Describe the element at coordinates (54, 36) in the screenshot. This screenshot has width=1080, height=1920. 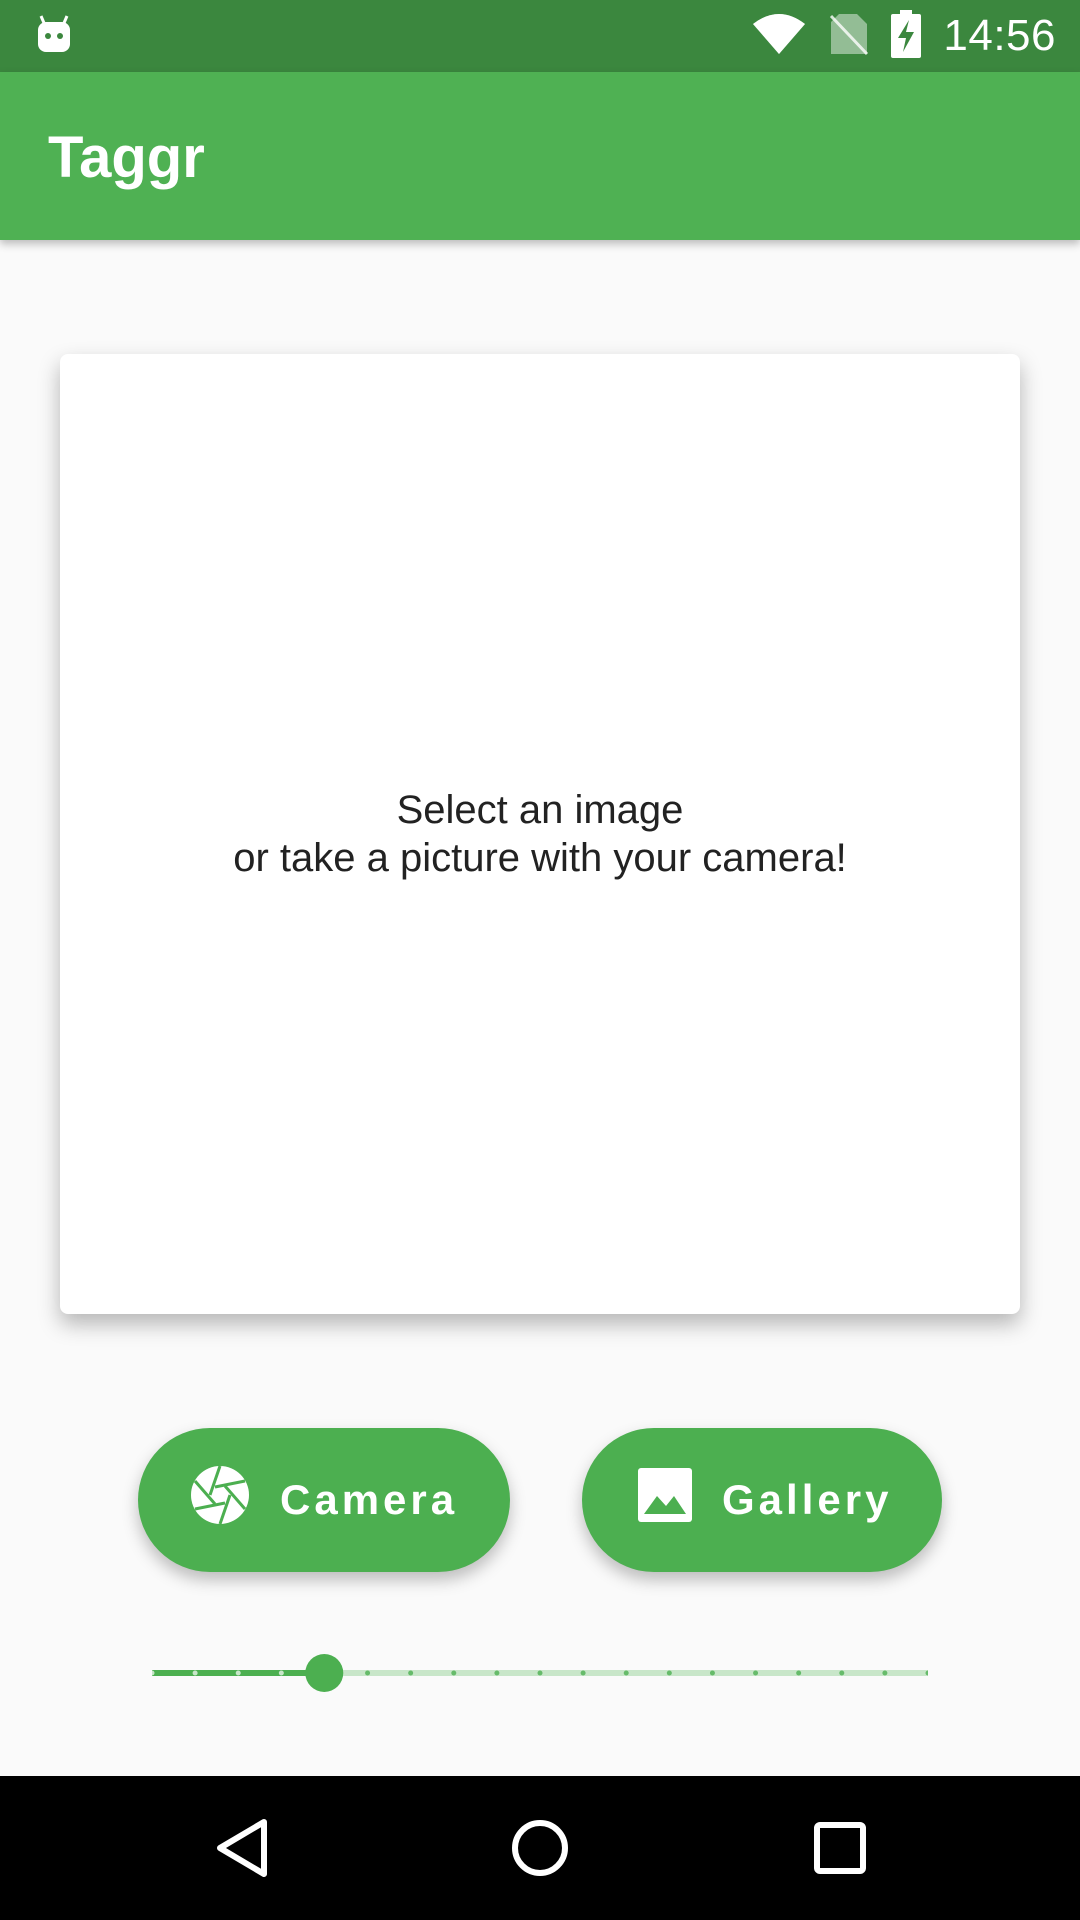
I see `android-icon` at that location.